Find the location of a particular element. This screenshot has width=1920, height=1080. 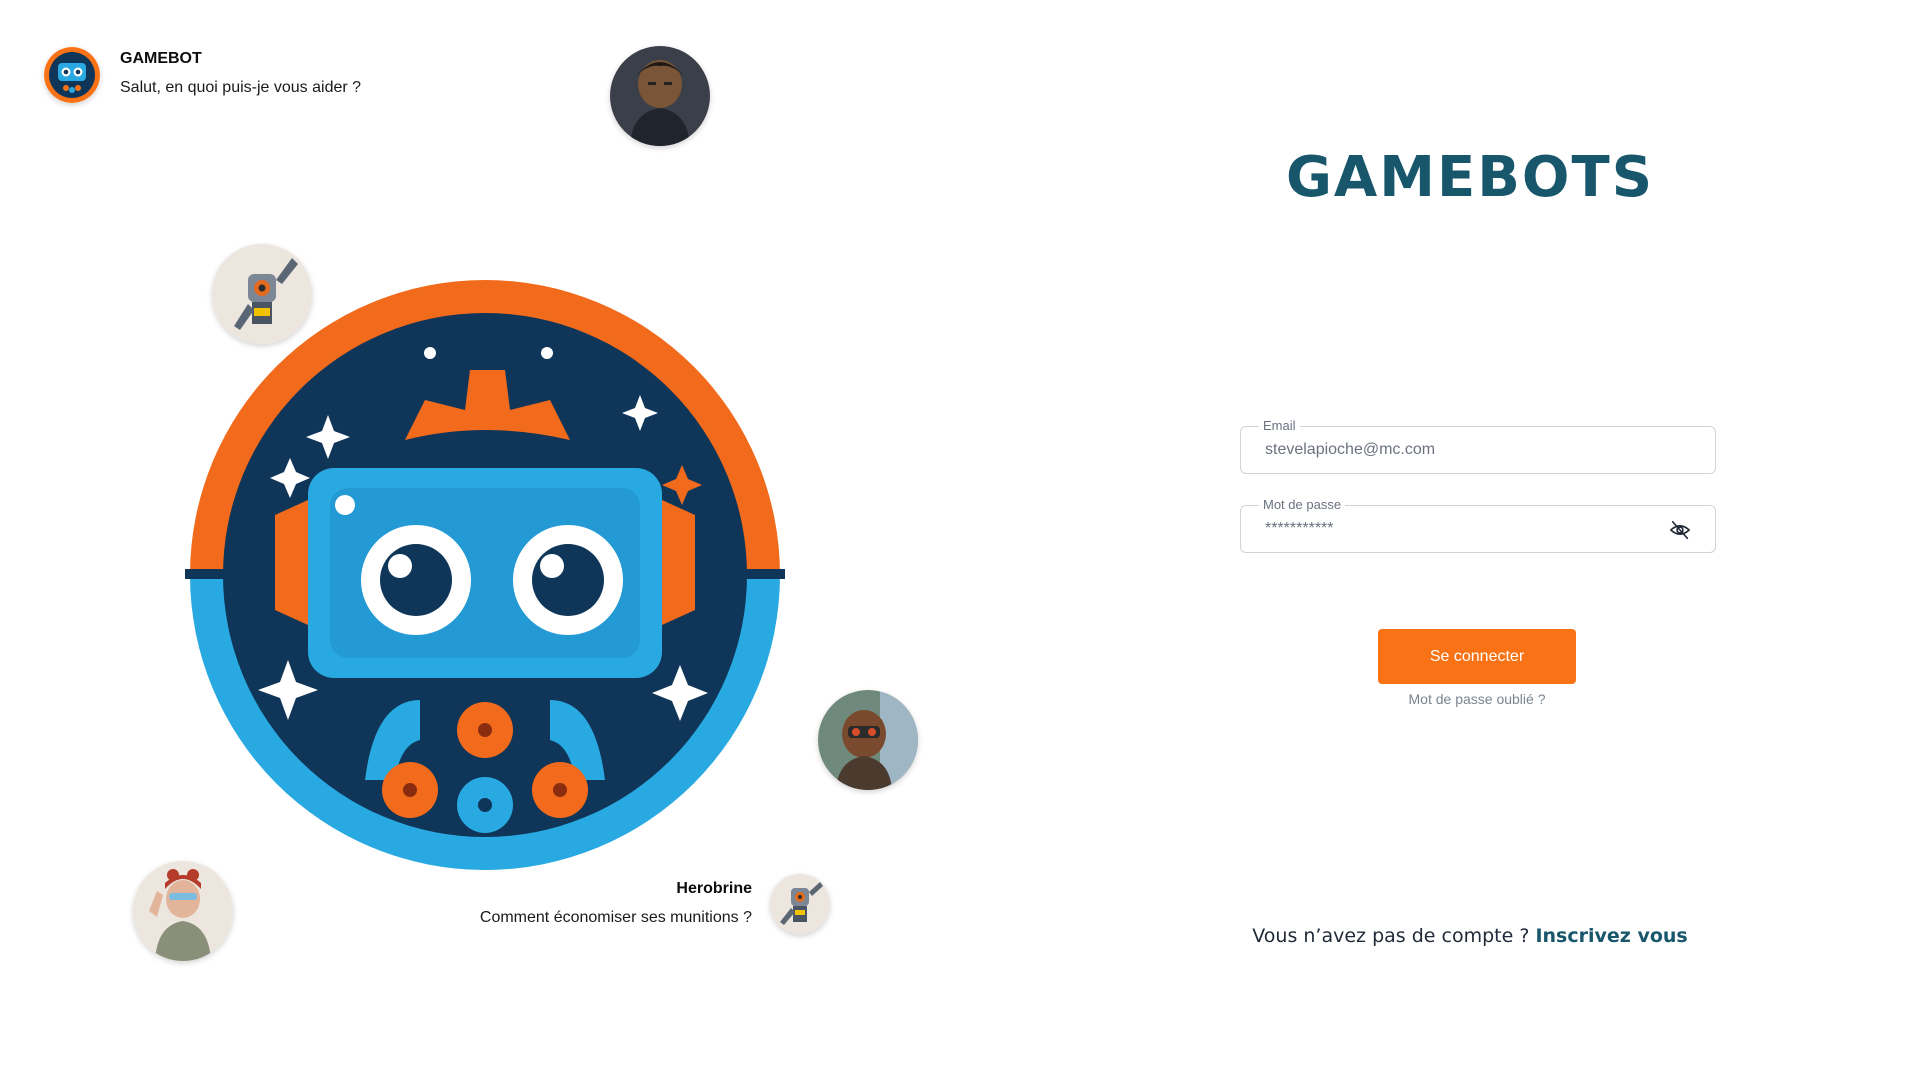

gamebot-avatar-icon is located at coordinates (72, 75).